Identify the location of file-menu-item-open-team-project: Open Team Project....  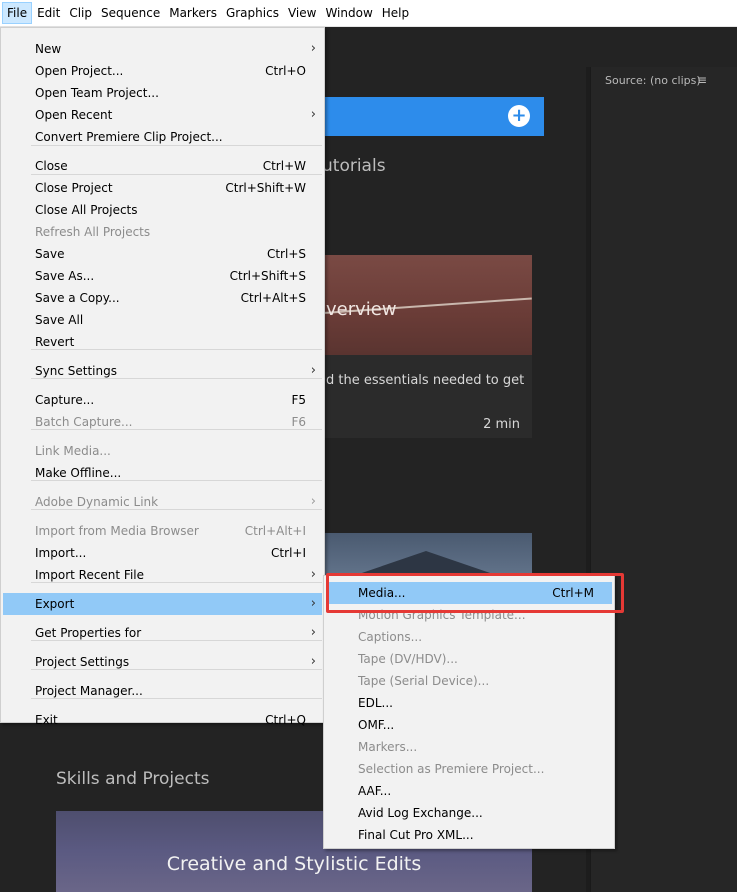
(162, 93).